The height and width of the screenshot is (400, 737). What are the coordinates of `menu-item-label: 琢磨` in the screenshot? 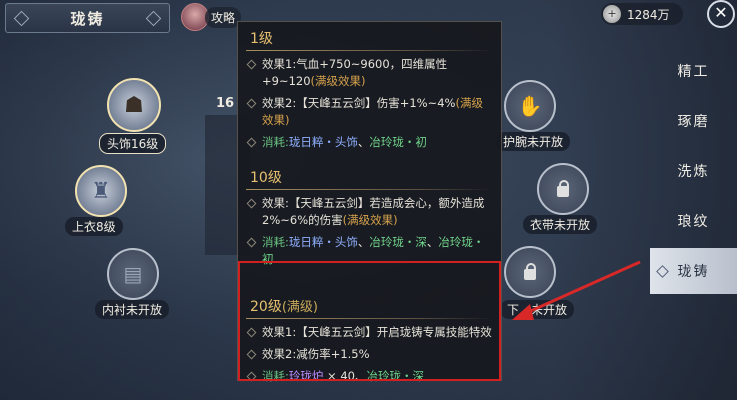 It's located at (693, 122).